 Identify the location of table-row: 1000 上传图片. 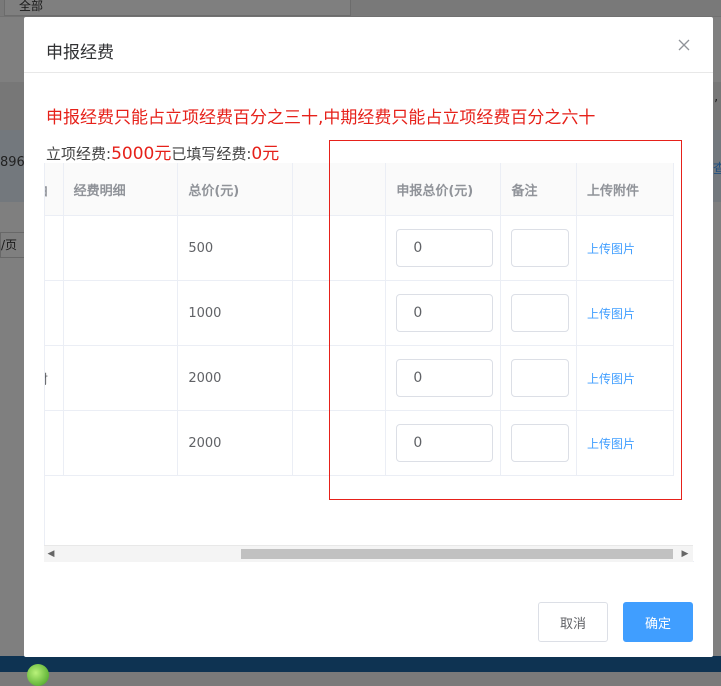
(359, 313).